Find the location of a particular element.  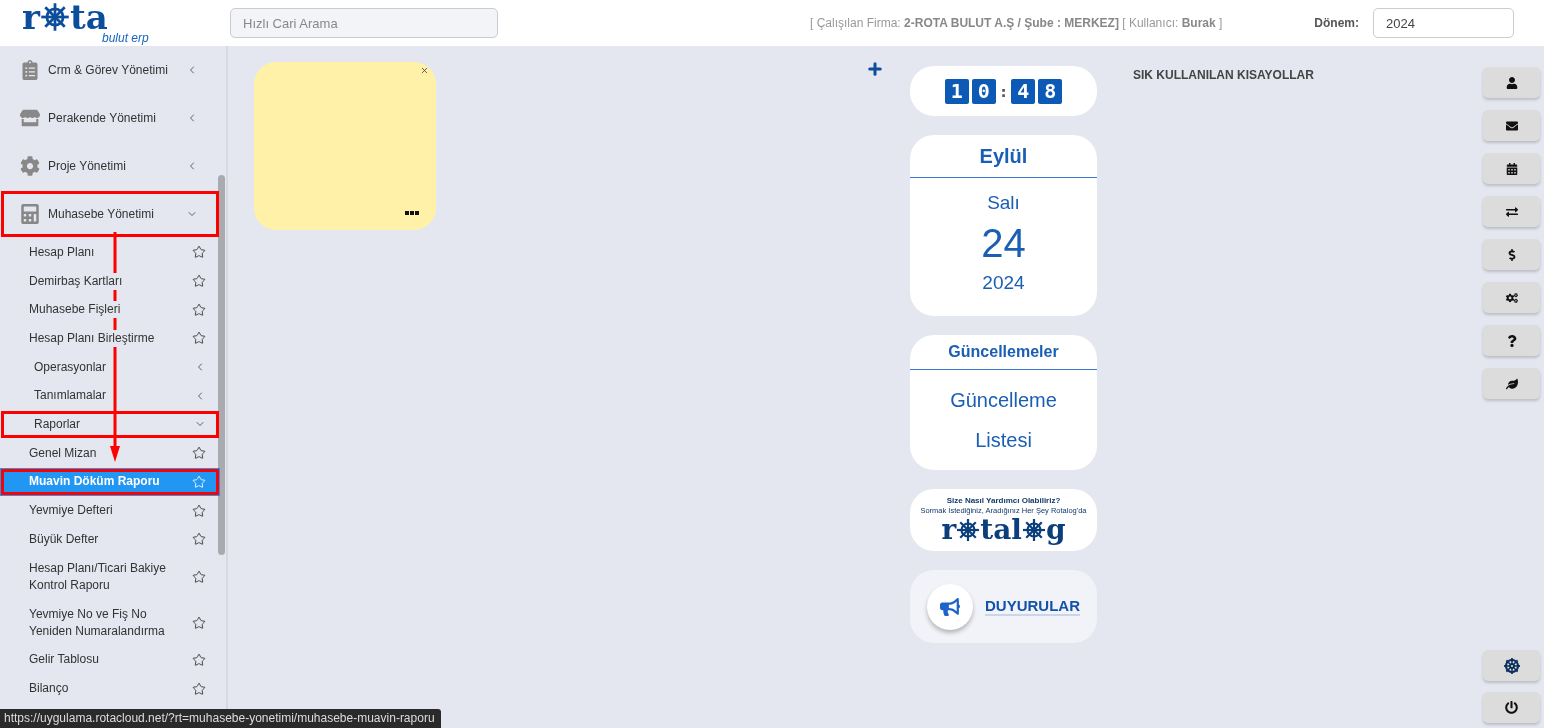

calendar-month: Eylül is located at coordinates (1003, 156).